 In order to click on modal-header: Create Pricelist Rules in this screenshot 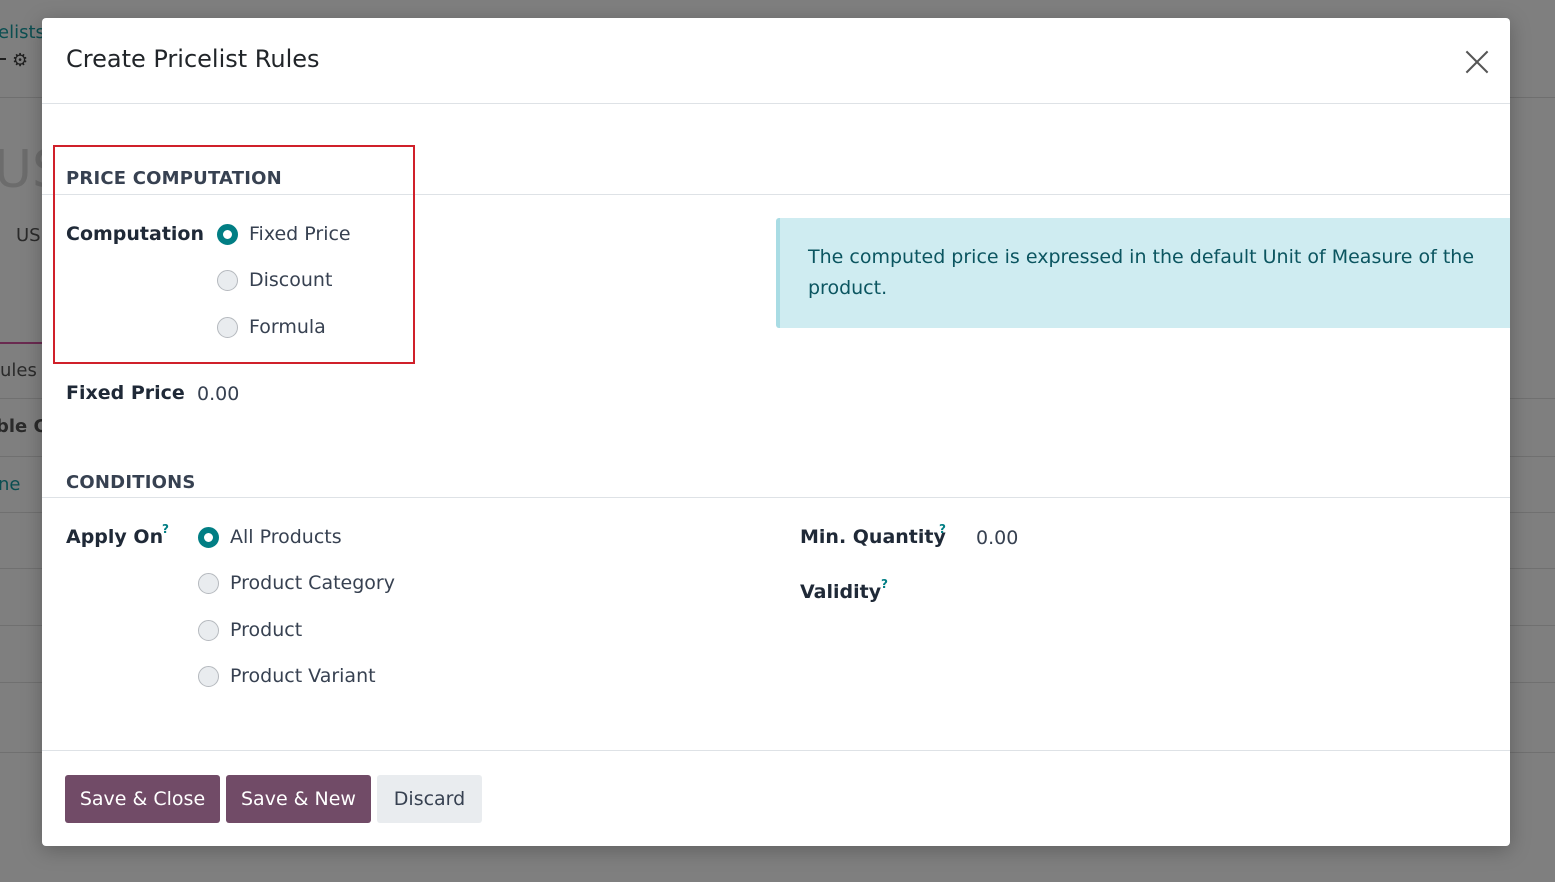, I will do `click(776, 61)`.